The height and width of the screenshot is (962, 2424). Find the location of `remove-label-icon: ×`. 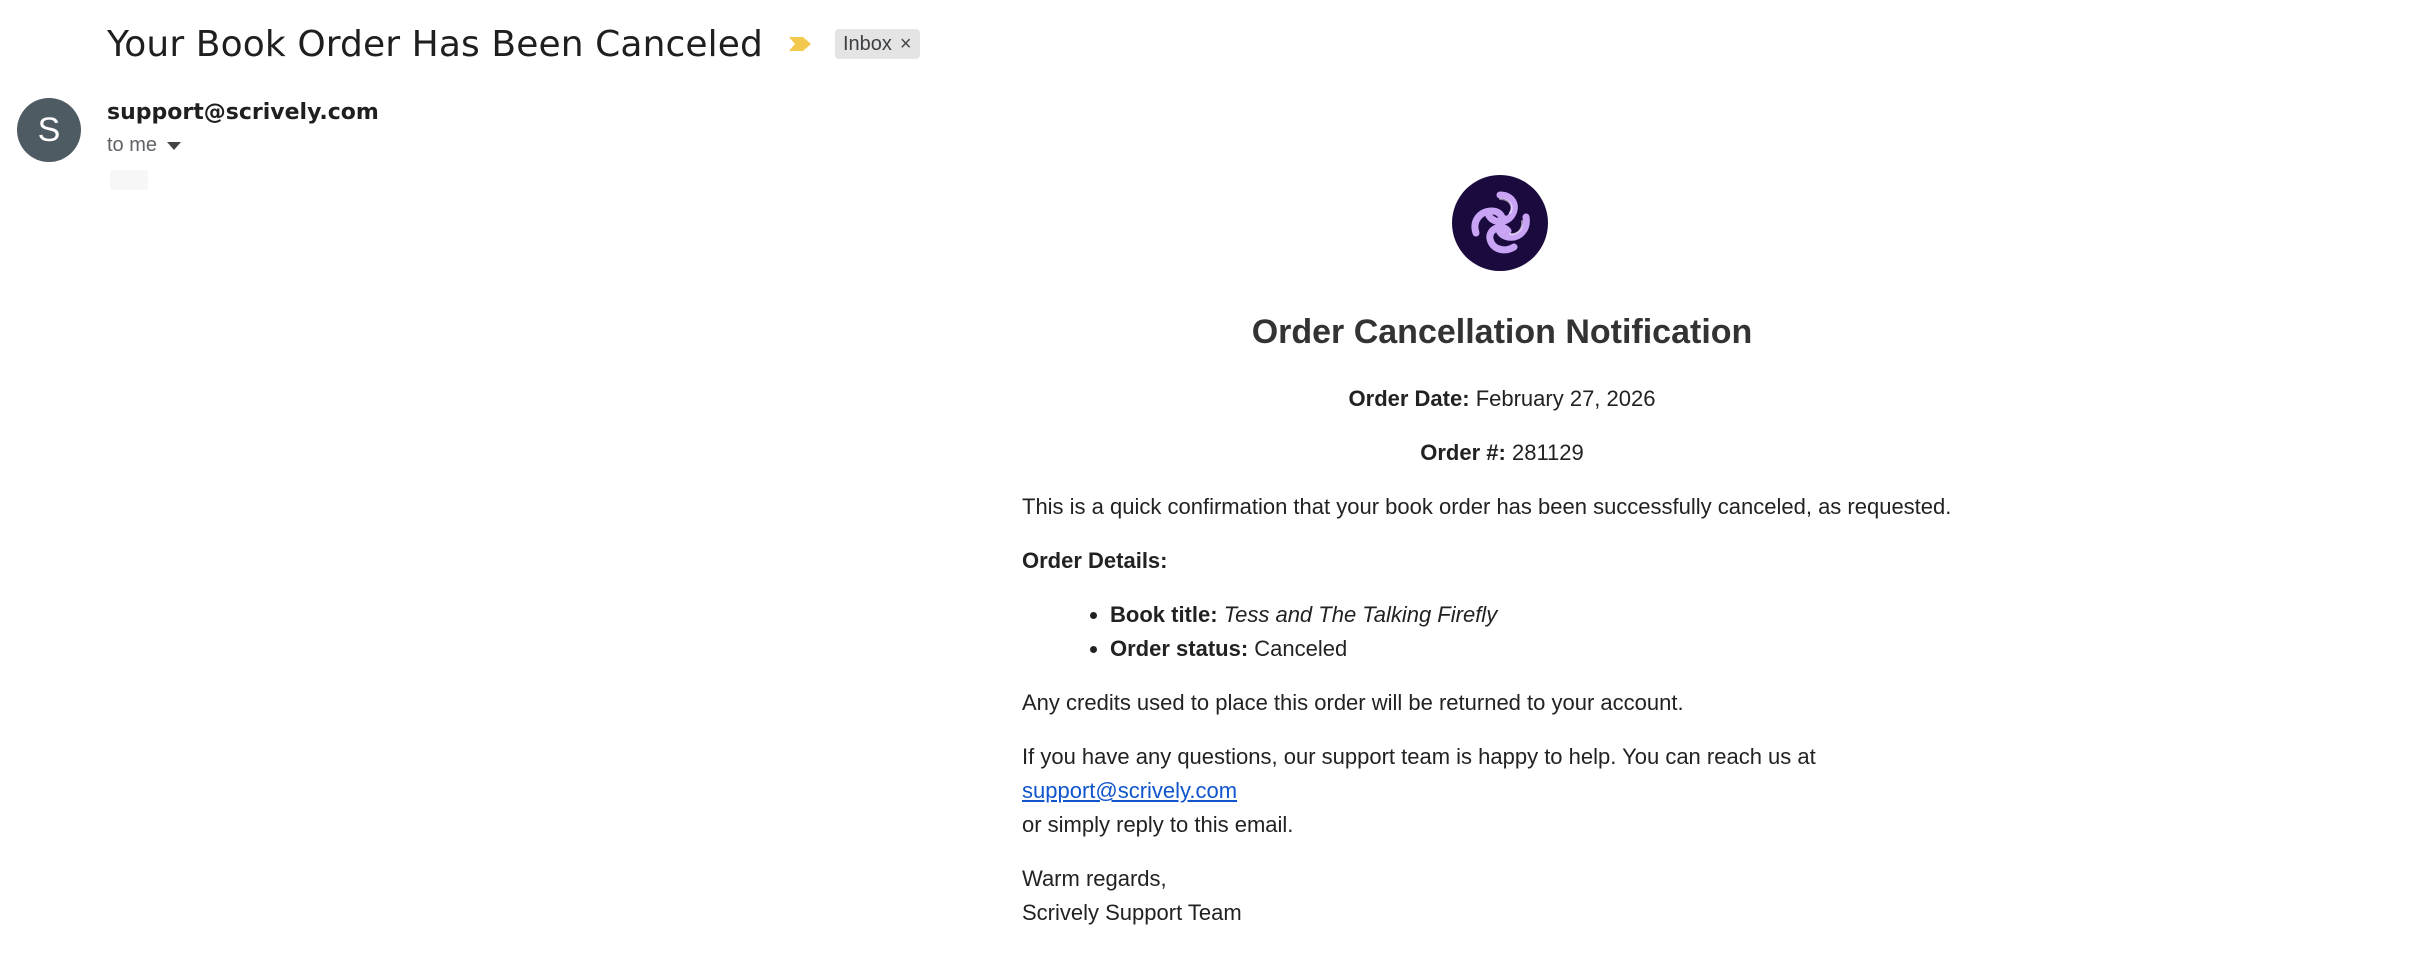

remove-label-icon: × is located at coordinates (906, 44).